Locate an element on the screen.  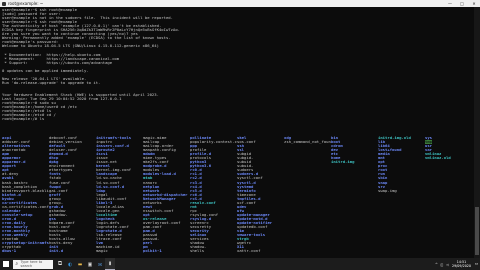
window-title: root@example: ~ is located at coordinates (26, 3).